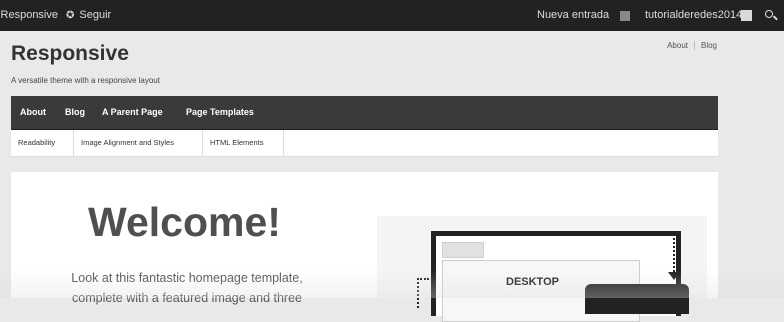  What do you see at coordinates (70, 54) in the screenshot?
I see `site-title: Responsive` at bounding box center [70, 54].